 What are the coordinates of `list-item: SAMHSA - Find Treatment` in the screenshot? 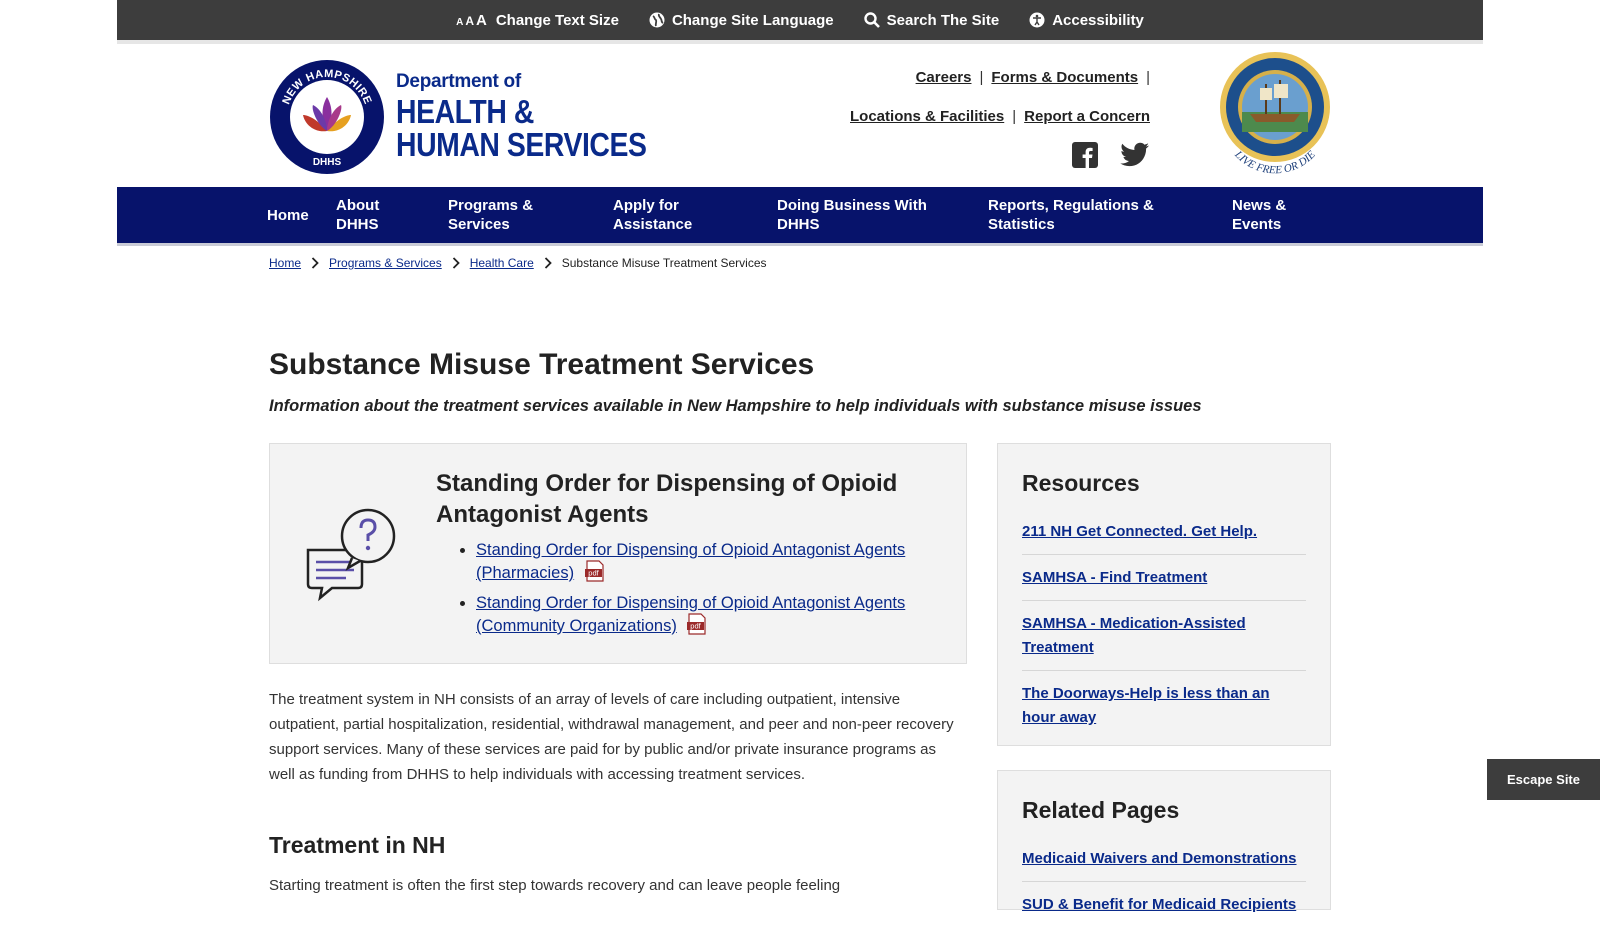 It's located at (1164, 583).